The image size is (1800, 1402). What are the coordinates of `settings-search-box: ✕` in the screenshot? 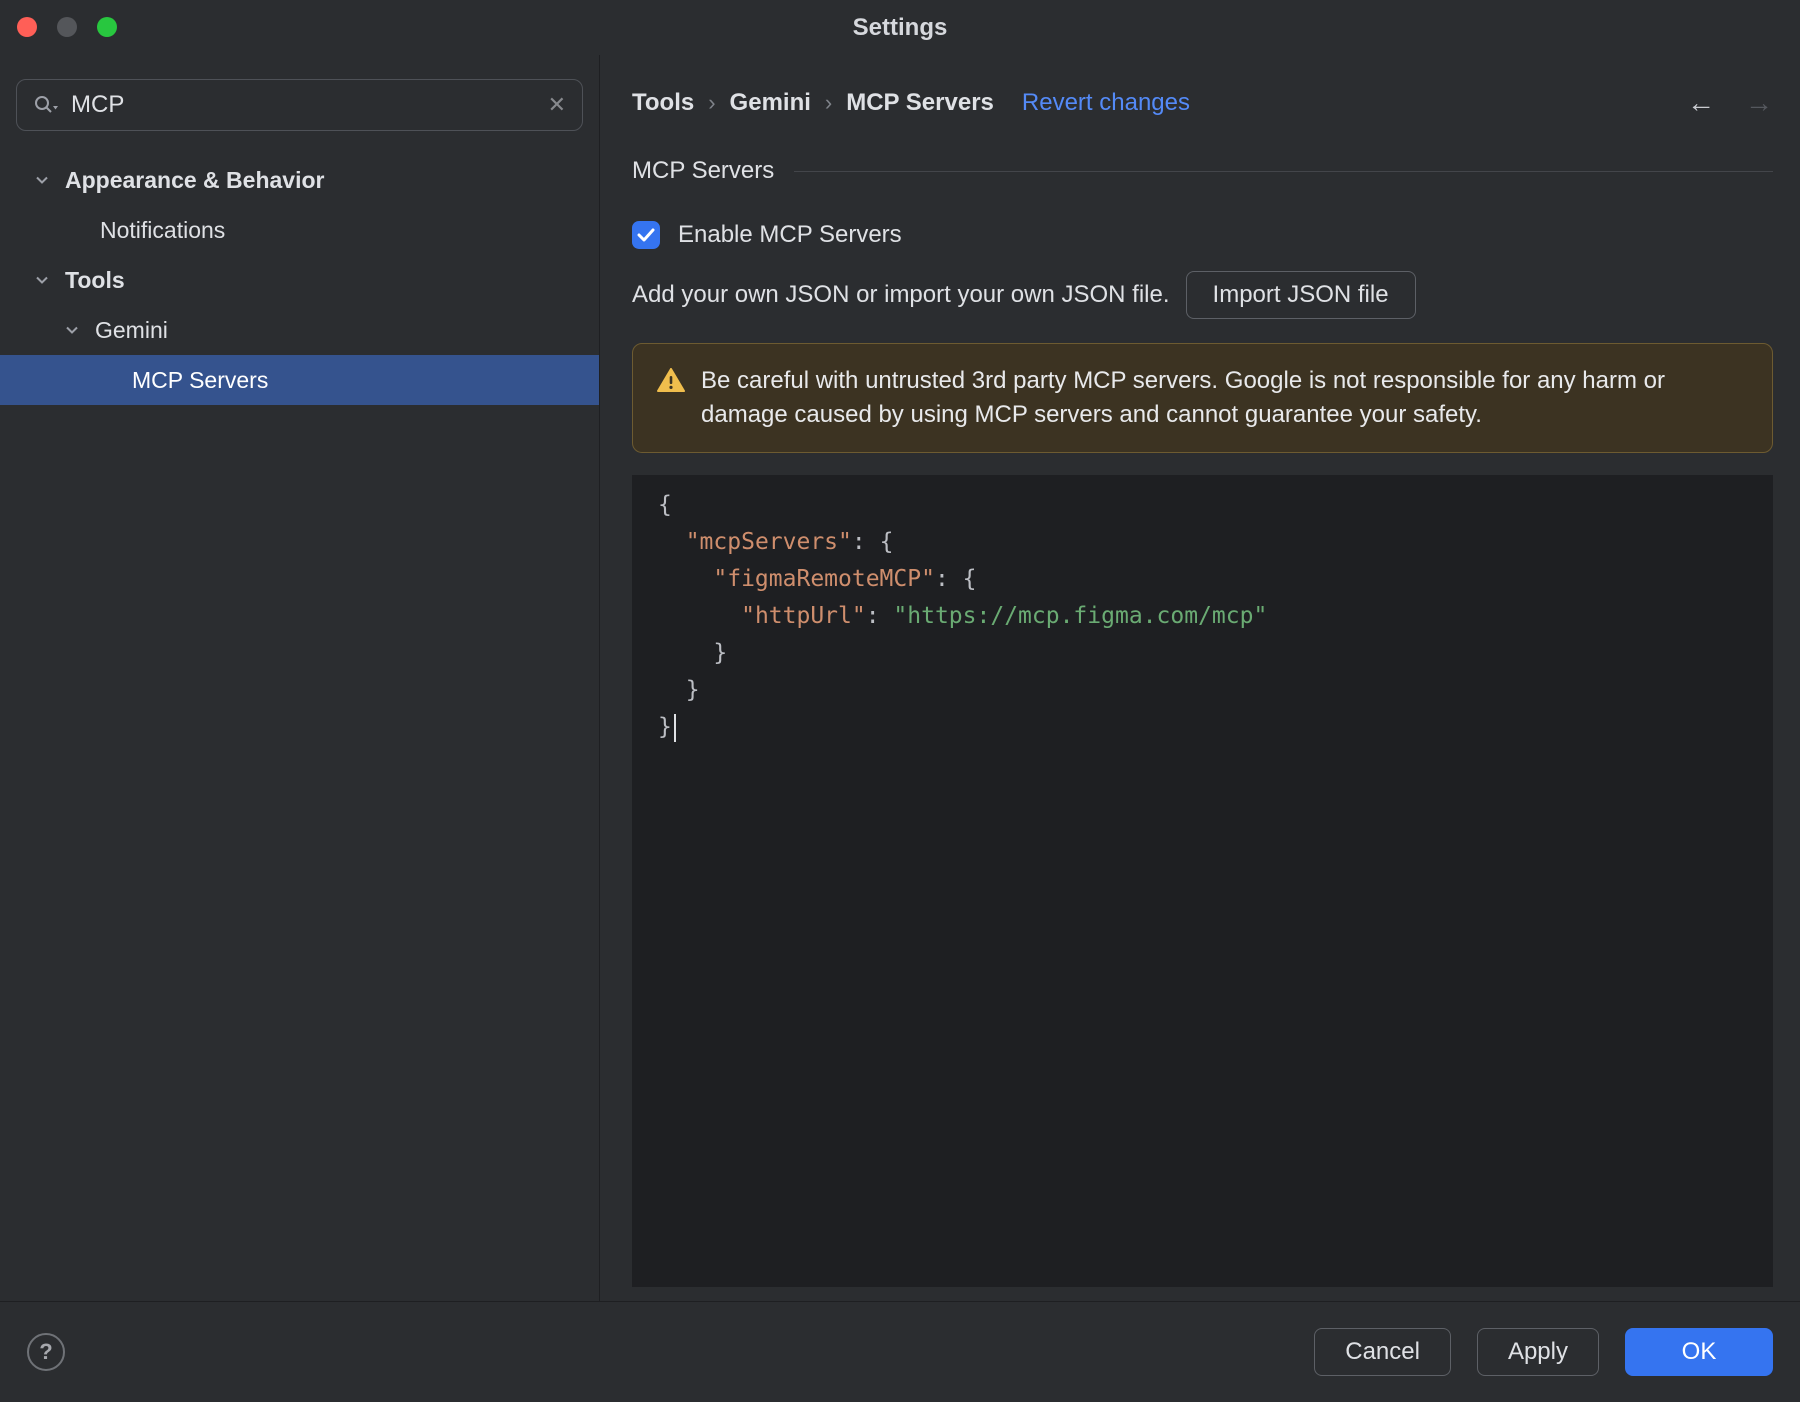 It's located at (299, 105).